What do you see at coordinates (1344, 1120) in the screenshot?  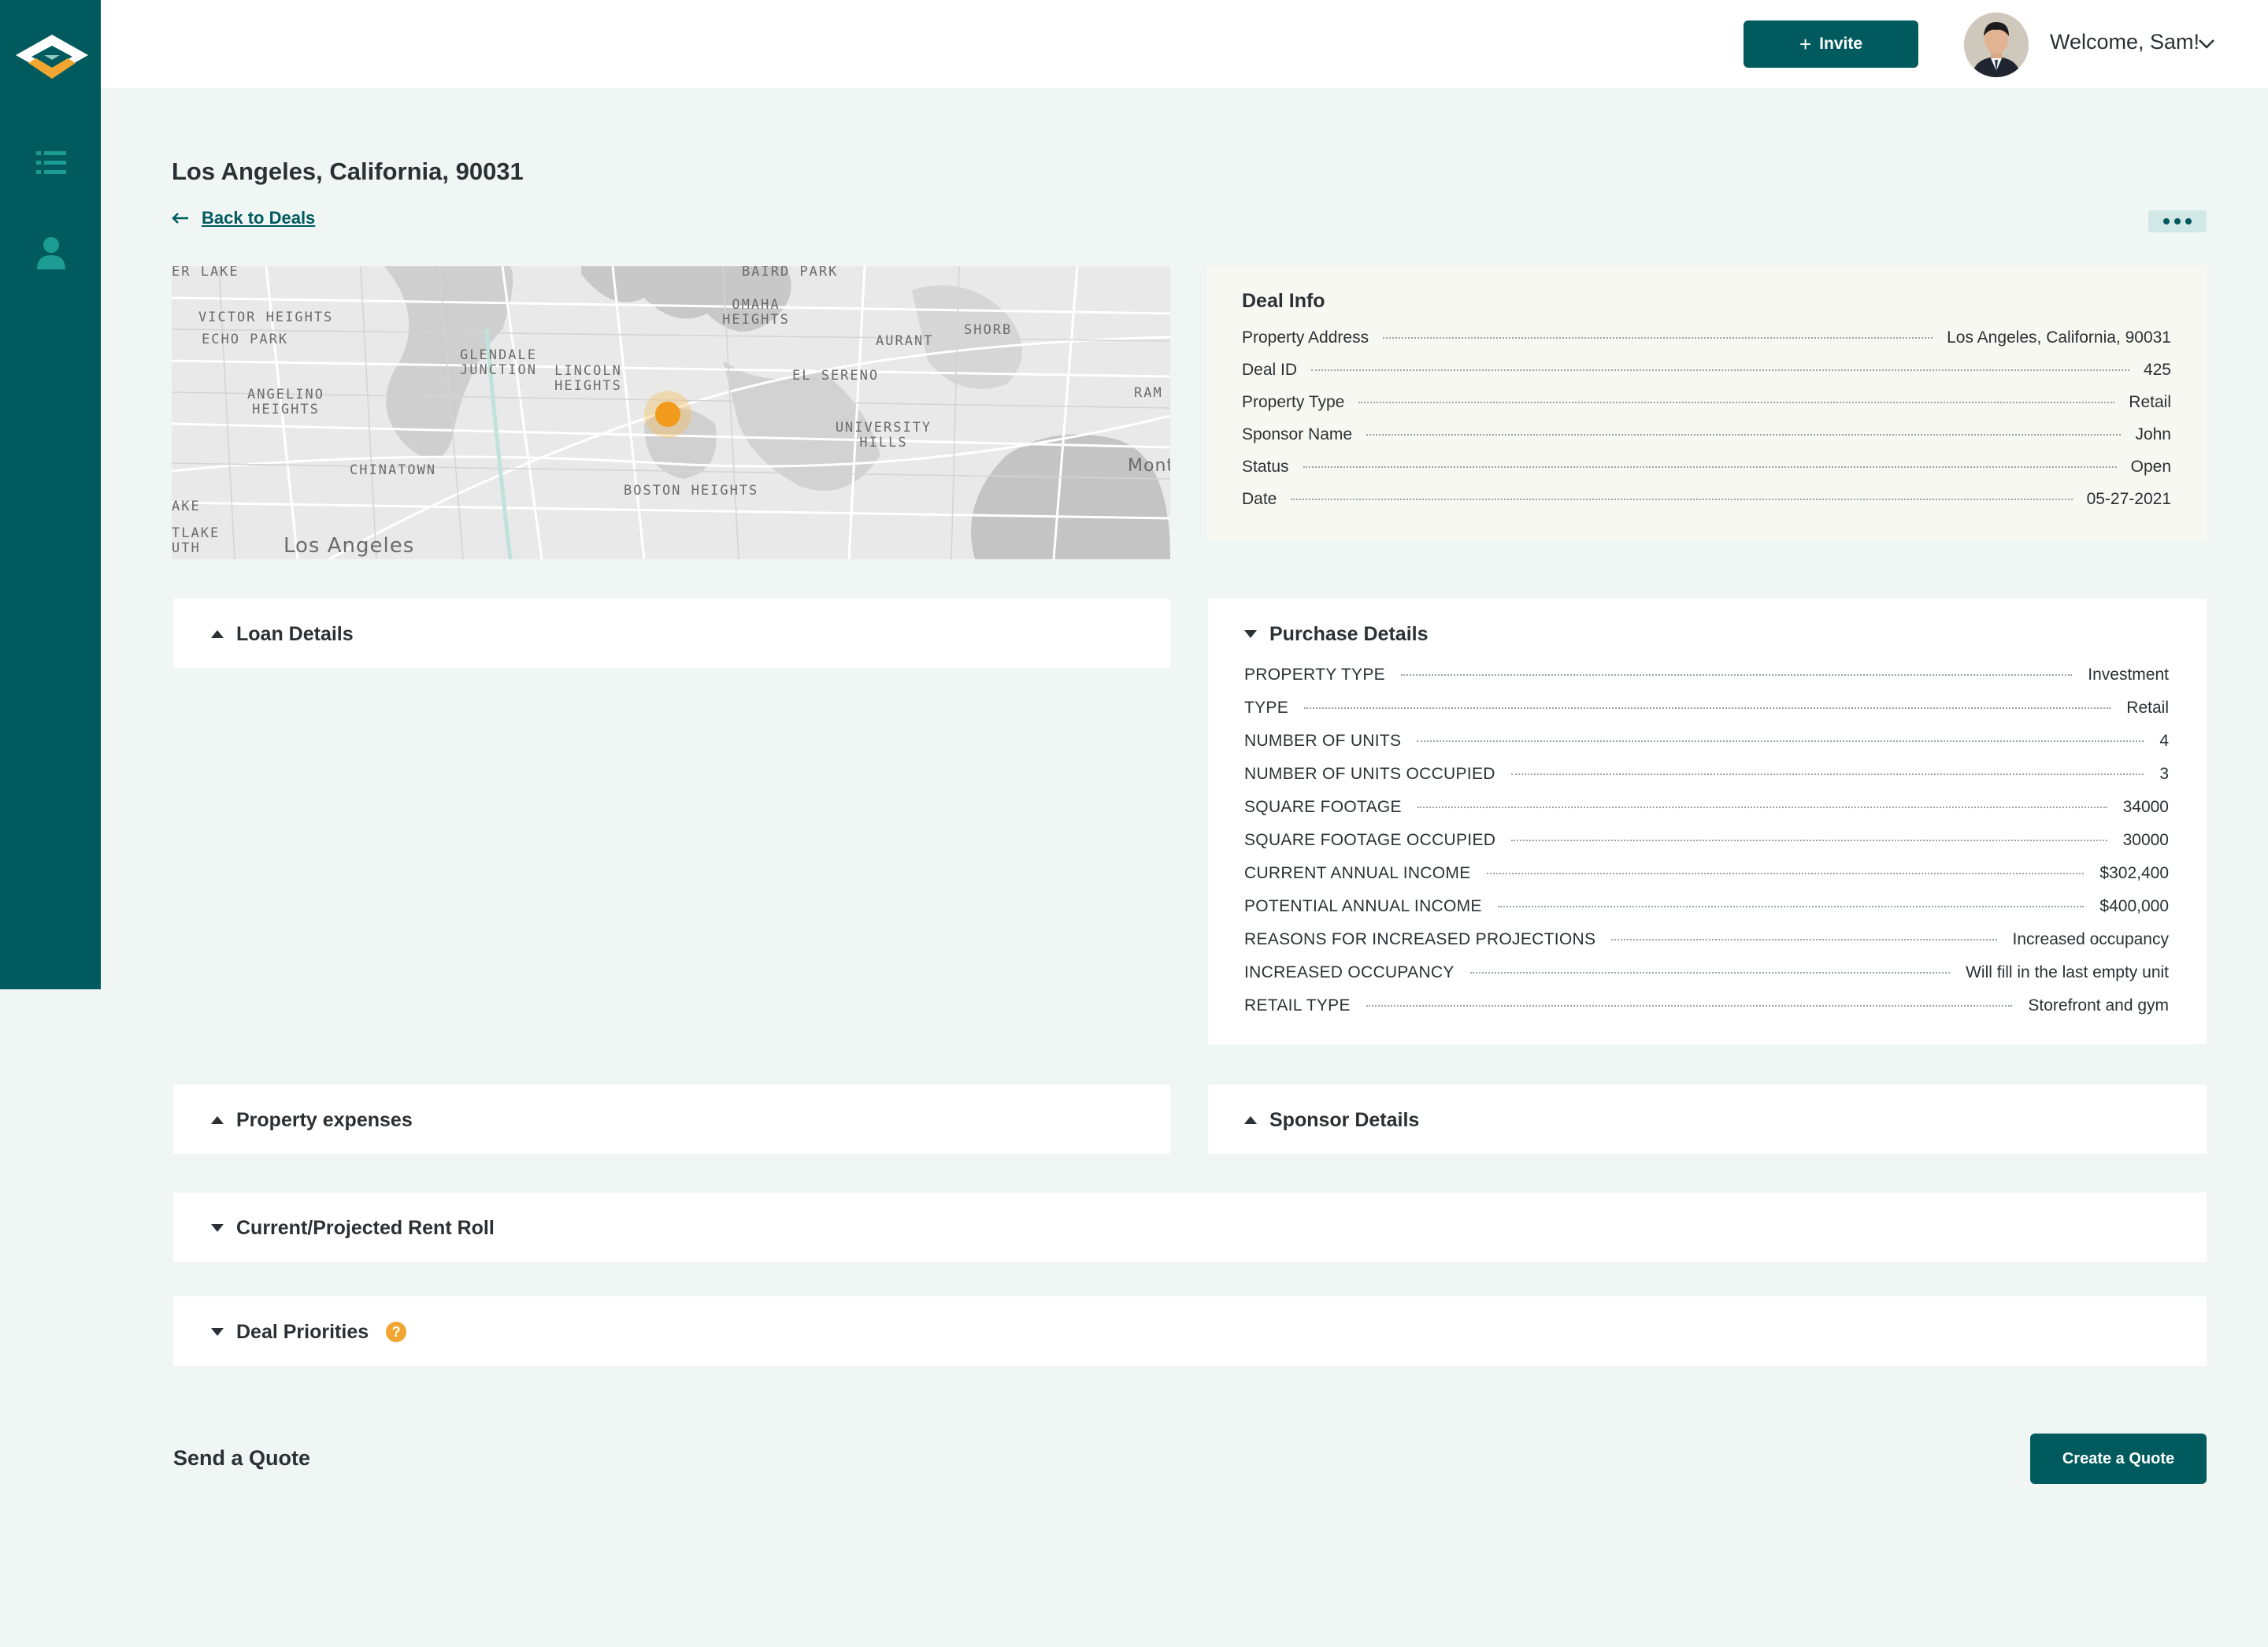 I see `sponsor-details-title: Sponsor Details` at bounding box center [1344, 1120].